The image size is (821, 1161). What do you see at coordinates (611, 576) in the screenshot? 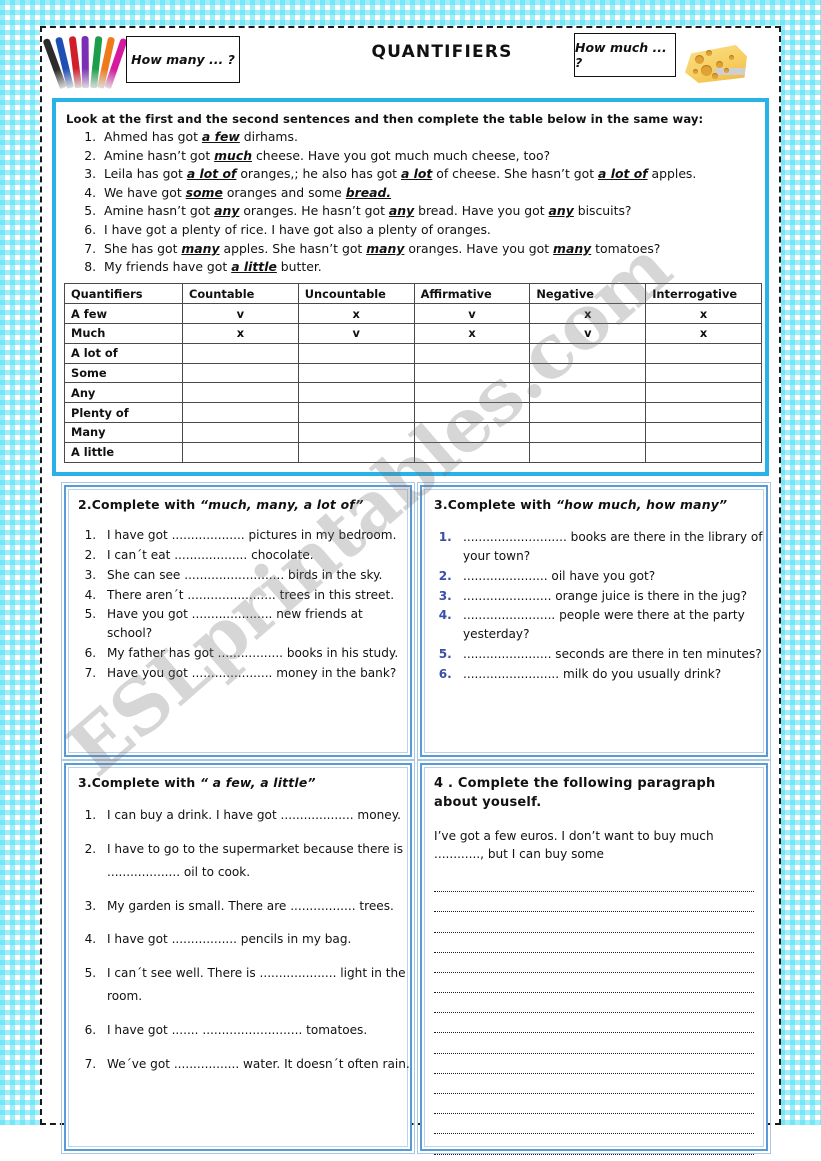
I see `exercise-3a-item: ...................... oil have you got?` at bounding box center [611, 576].